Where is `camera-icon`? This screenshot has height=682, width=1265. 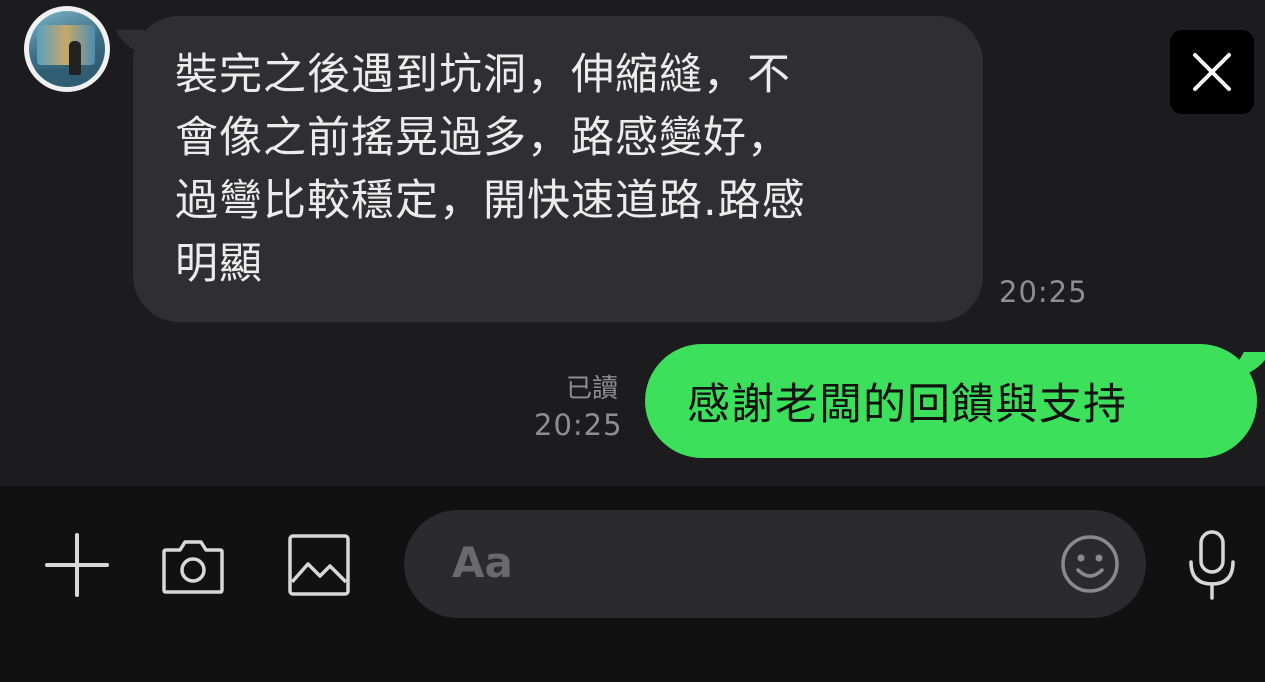 camera-icon is located at coordinates (193, 567).